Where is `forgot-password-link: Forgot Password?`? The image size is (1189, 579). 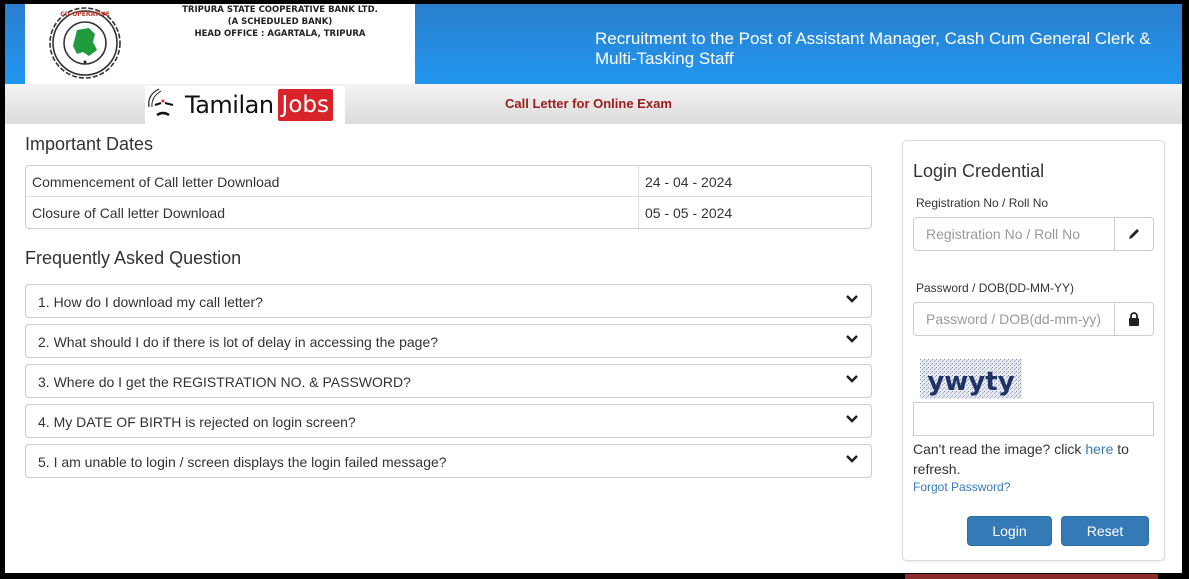 forgot-password-link: Forgot Password? is located at coordinates (961, 487).